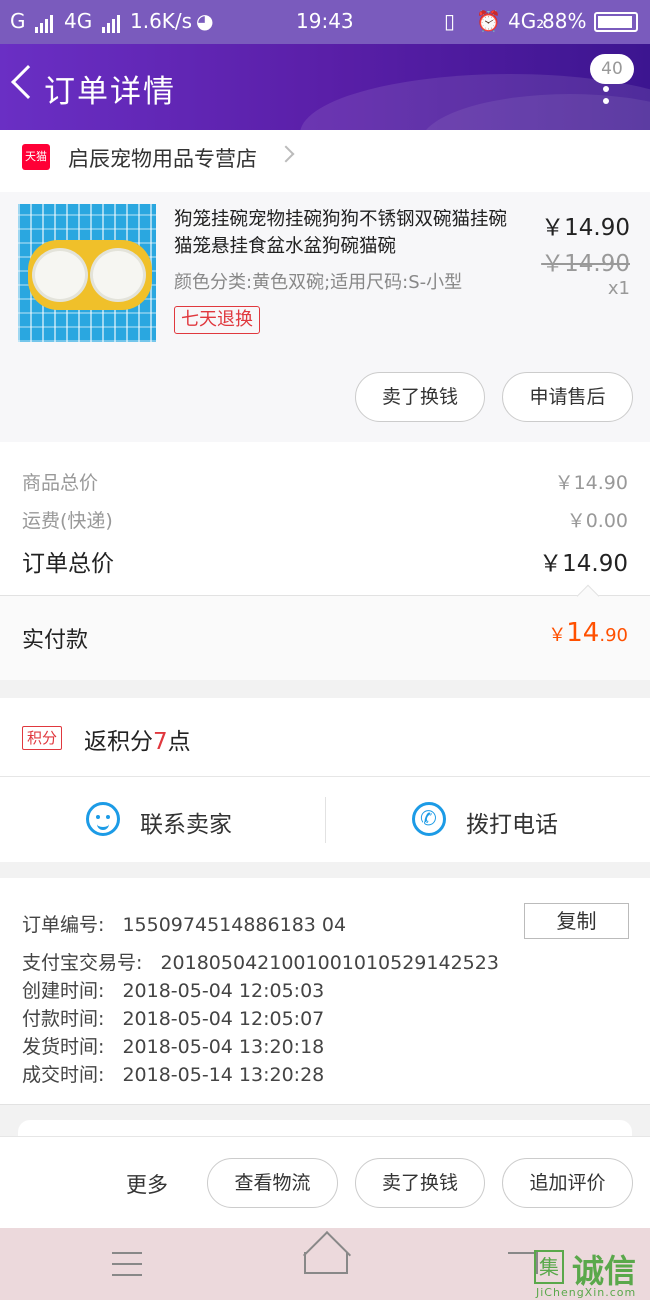  What do you see at coordinates (567, 1183) in the screenshot?
I see `add-review-button: 追加评价` at bounding box center [567, 1183].